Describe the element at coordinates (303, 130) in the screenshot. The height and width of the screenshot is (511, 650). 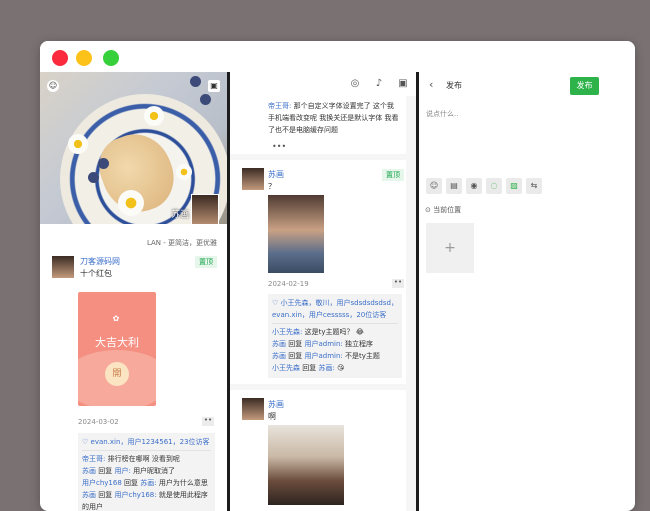
I see `comment-line: 了也不是电脑缓存问题` at that location.